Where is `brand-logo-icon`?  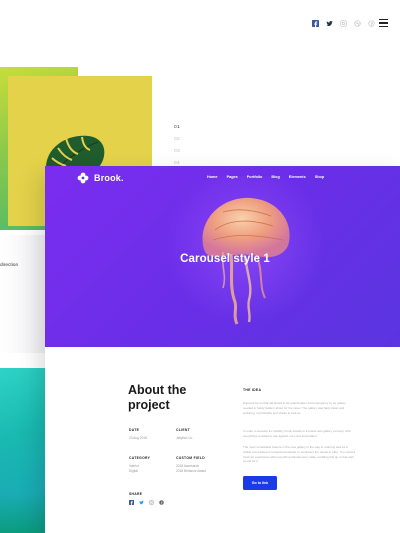
brand-logo-icon is located at coordinates (83, 178).